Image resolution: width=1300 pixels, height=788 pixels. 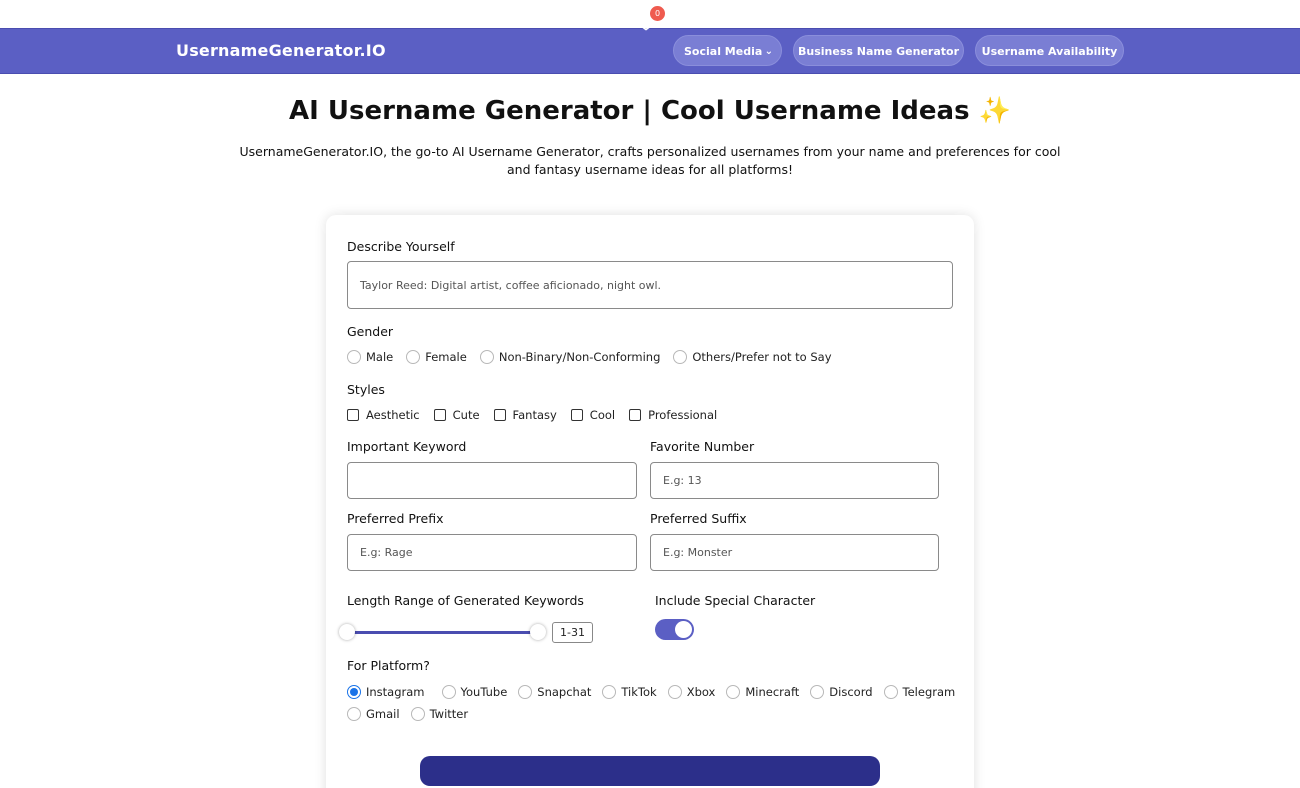 What do you see at coordinates (878, 50) in the screenshot?
I see `business-name-generator-button: Business Name Generator` at bounding box center [878, 50].